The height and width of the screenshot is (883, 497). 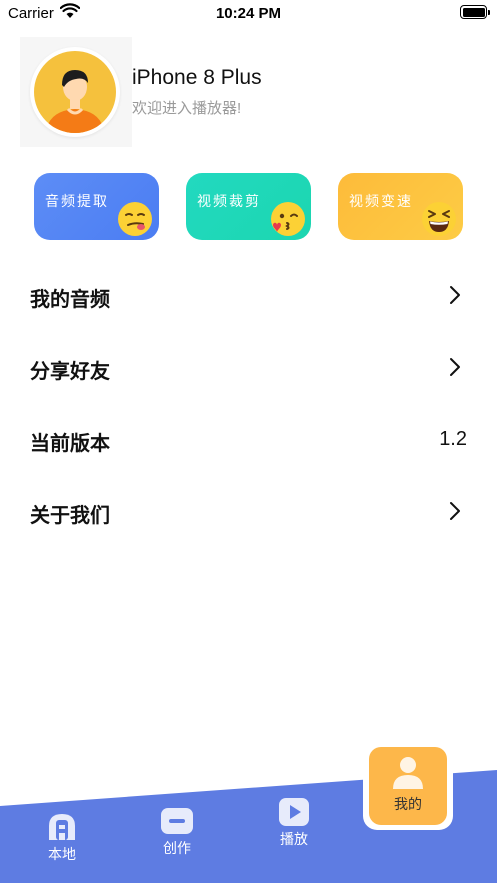 I want to click on tab-label: 创作, so click(x=177, y=848).